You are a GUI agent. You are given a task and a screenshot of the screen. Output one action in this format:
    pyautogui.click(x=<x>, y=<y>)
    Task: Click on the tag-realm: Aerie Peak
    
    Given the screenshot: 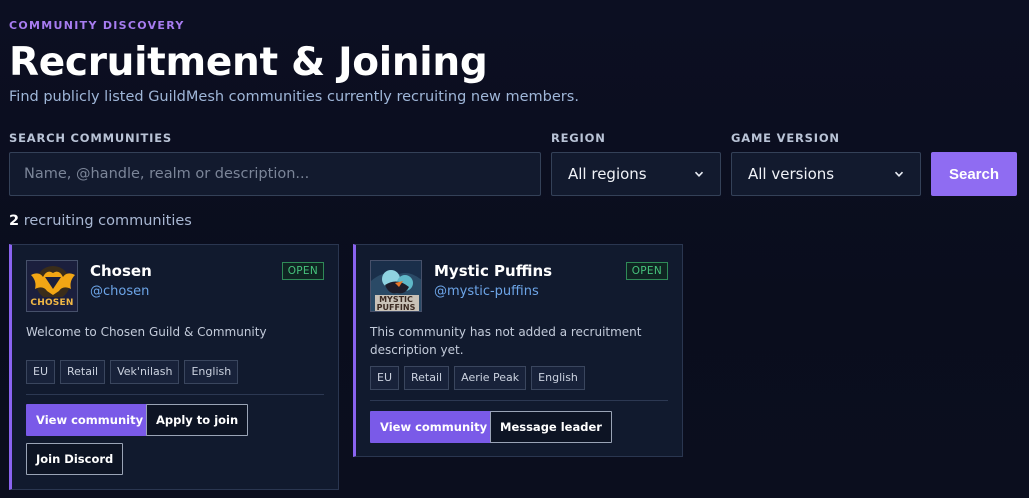 What is the action you would take?
    pyautogui.click(x=490, y=378)
    